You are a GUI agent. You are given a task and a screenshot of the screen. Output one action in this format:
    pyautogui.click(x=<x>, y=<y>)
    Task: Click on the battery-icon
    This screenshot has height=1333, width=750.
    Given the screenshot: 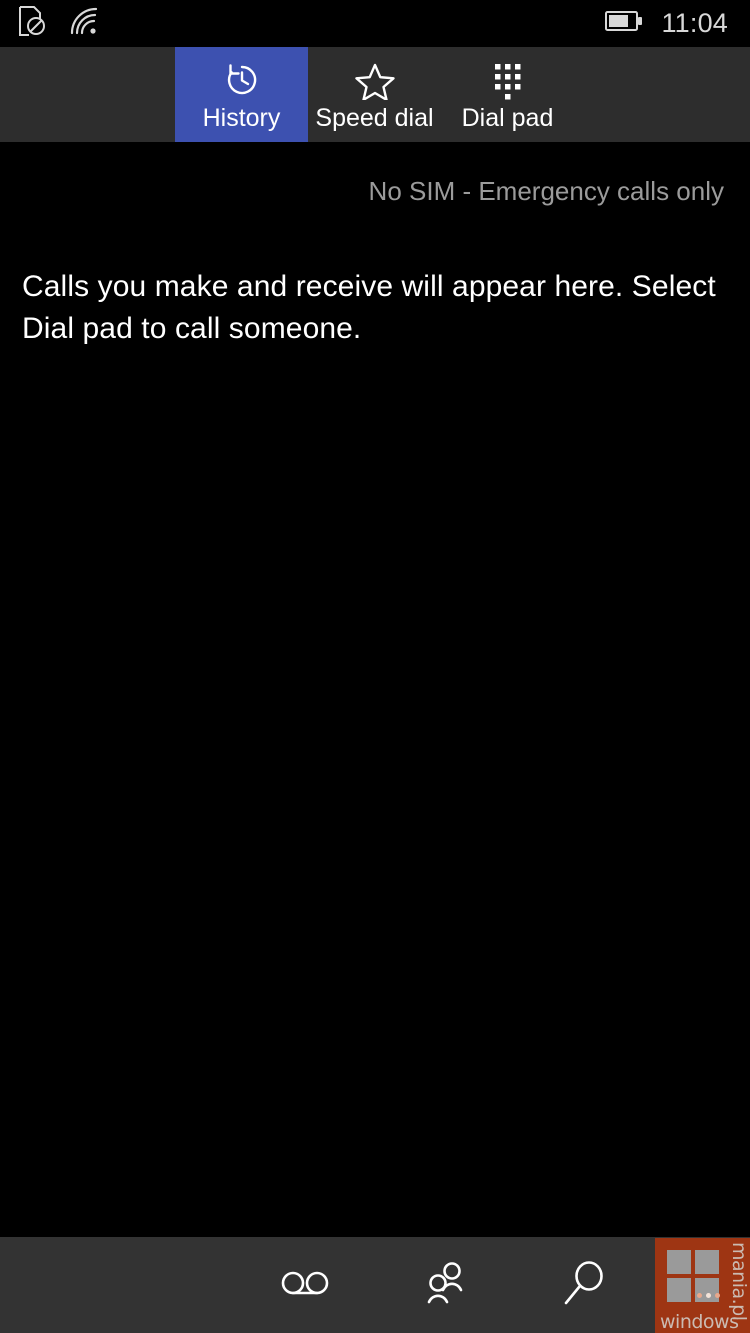 What is the action you would take?
    pyautogui.click(x=624, y=23)
    